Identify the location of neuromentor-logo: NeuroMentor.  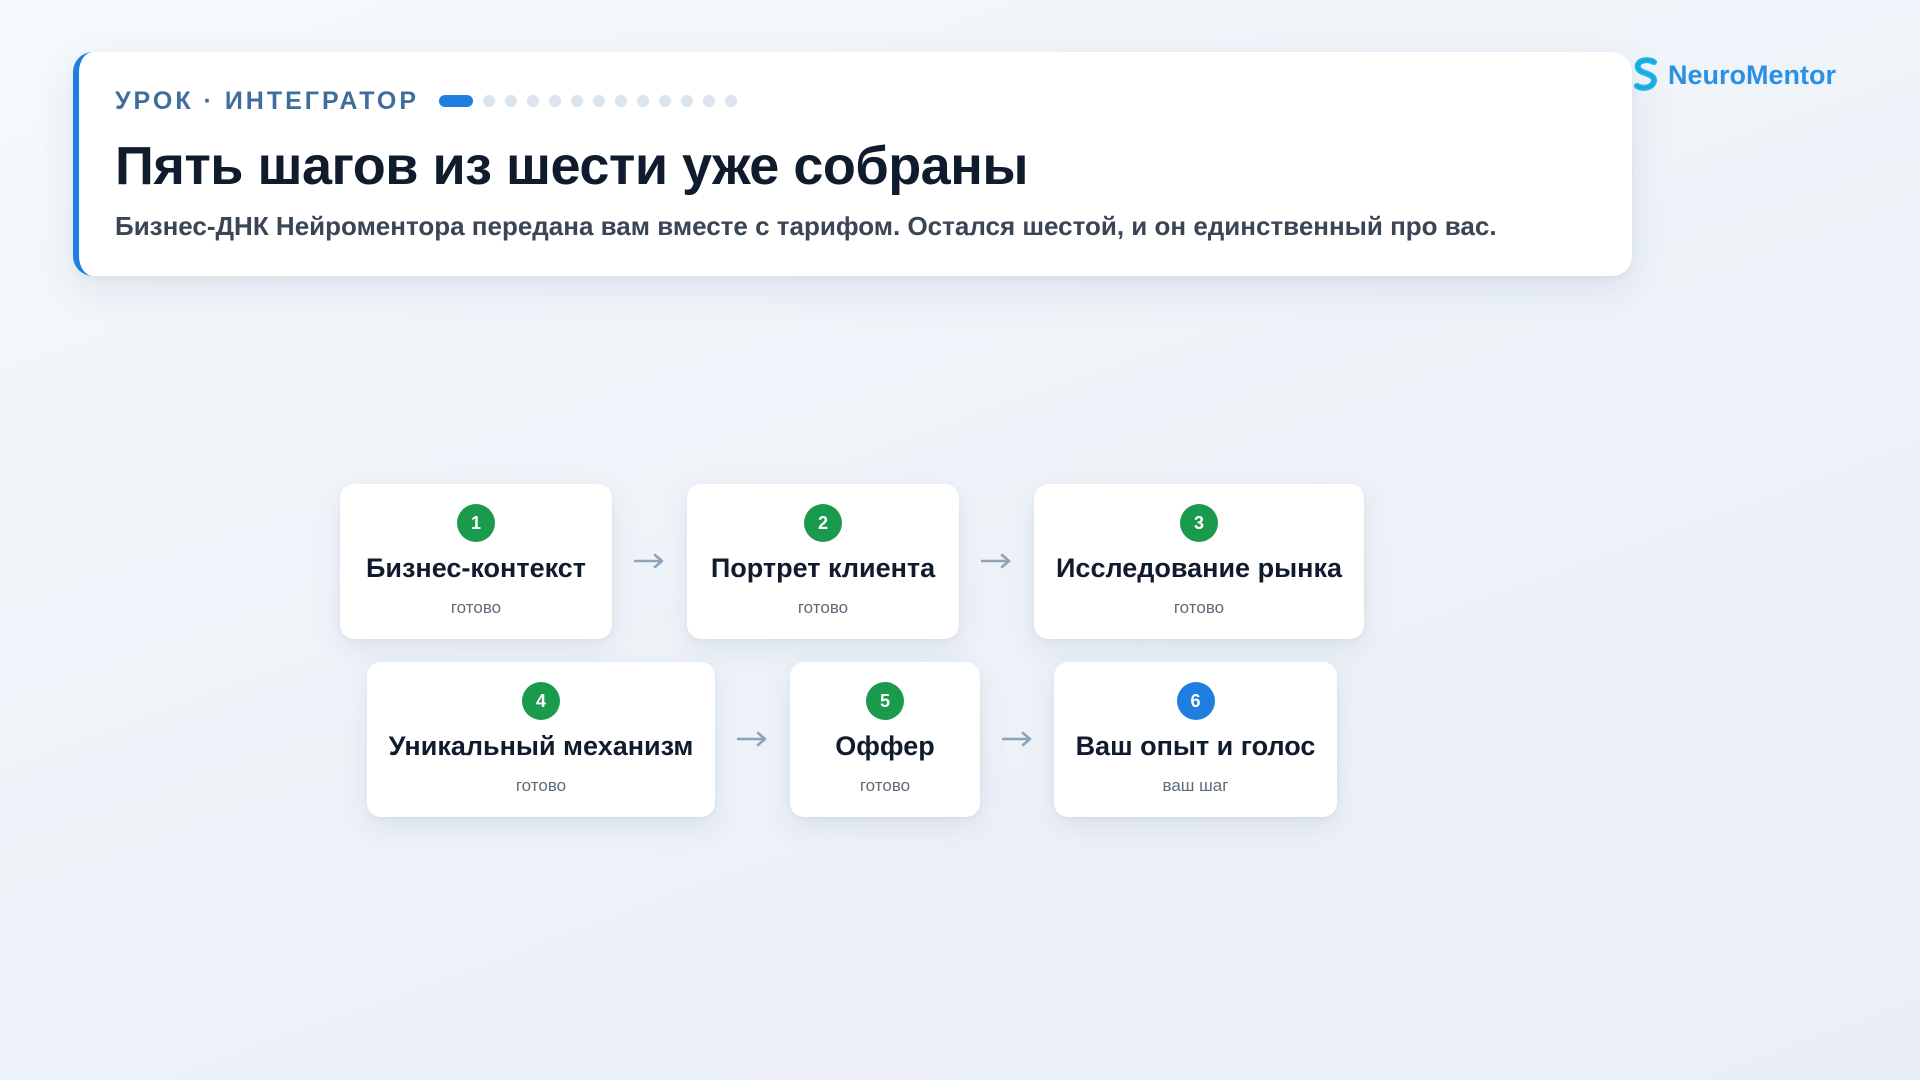
(1734, 75).